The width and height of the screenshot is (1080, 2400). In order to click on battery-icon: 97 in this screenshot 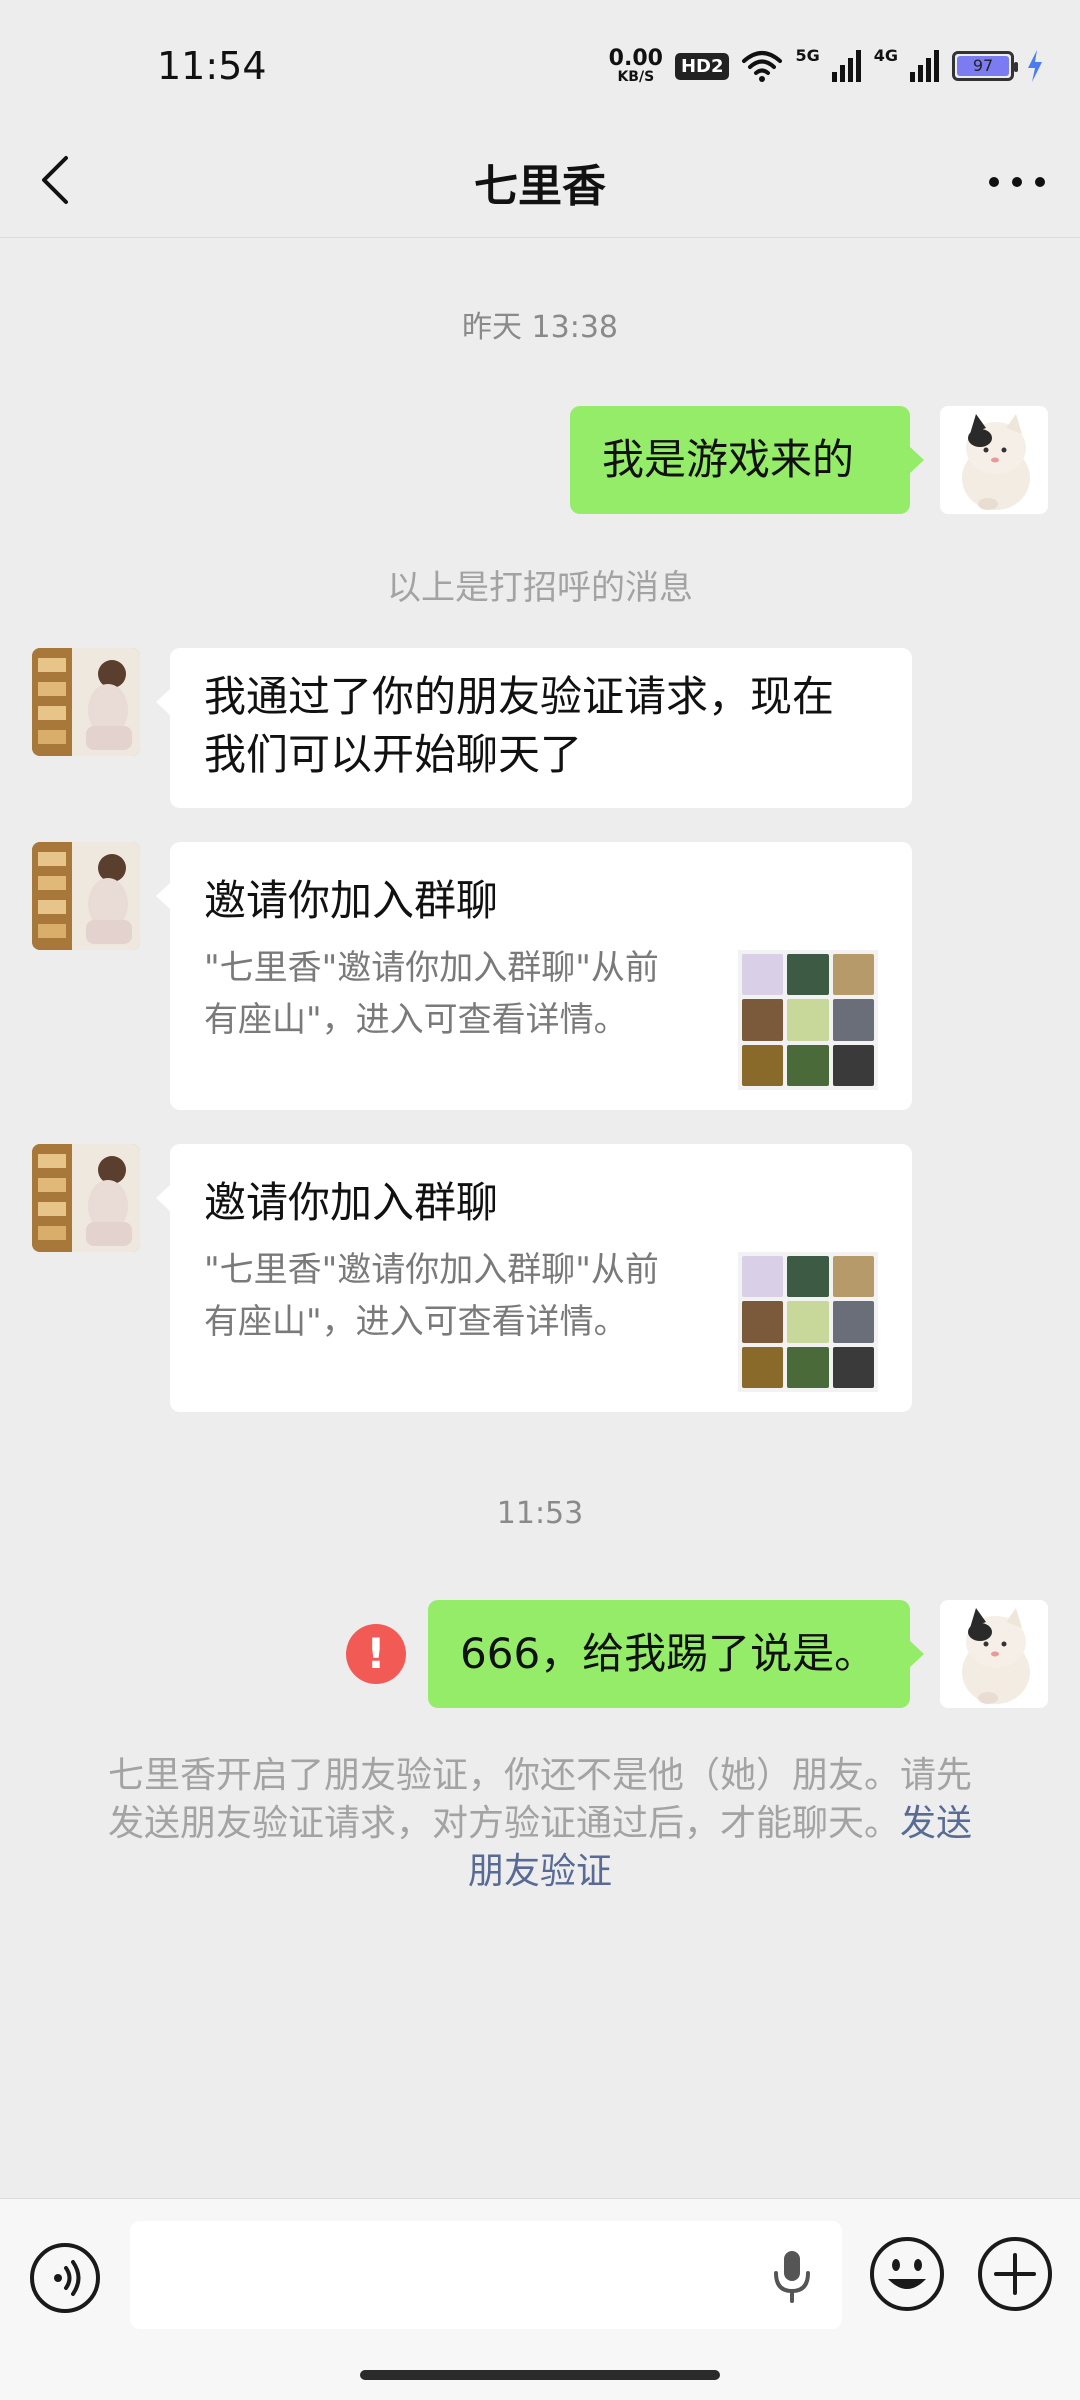, I will do `click(985, 66)`.